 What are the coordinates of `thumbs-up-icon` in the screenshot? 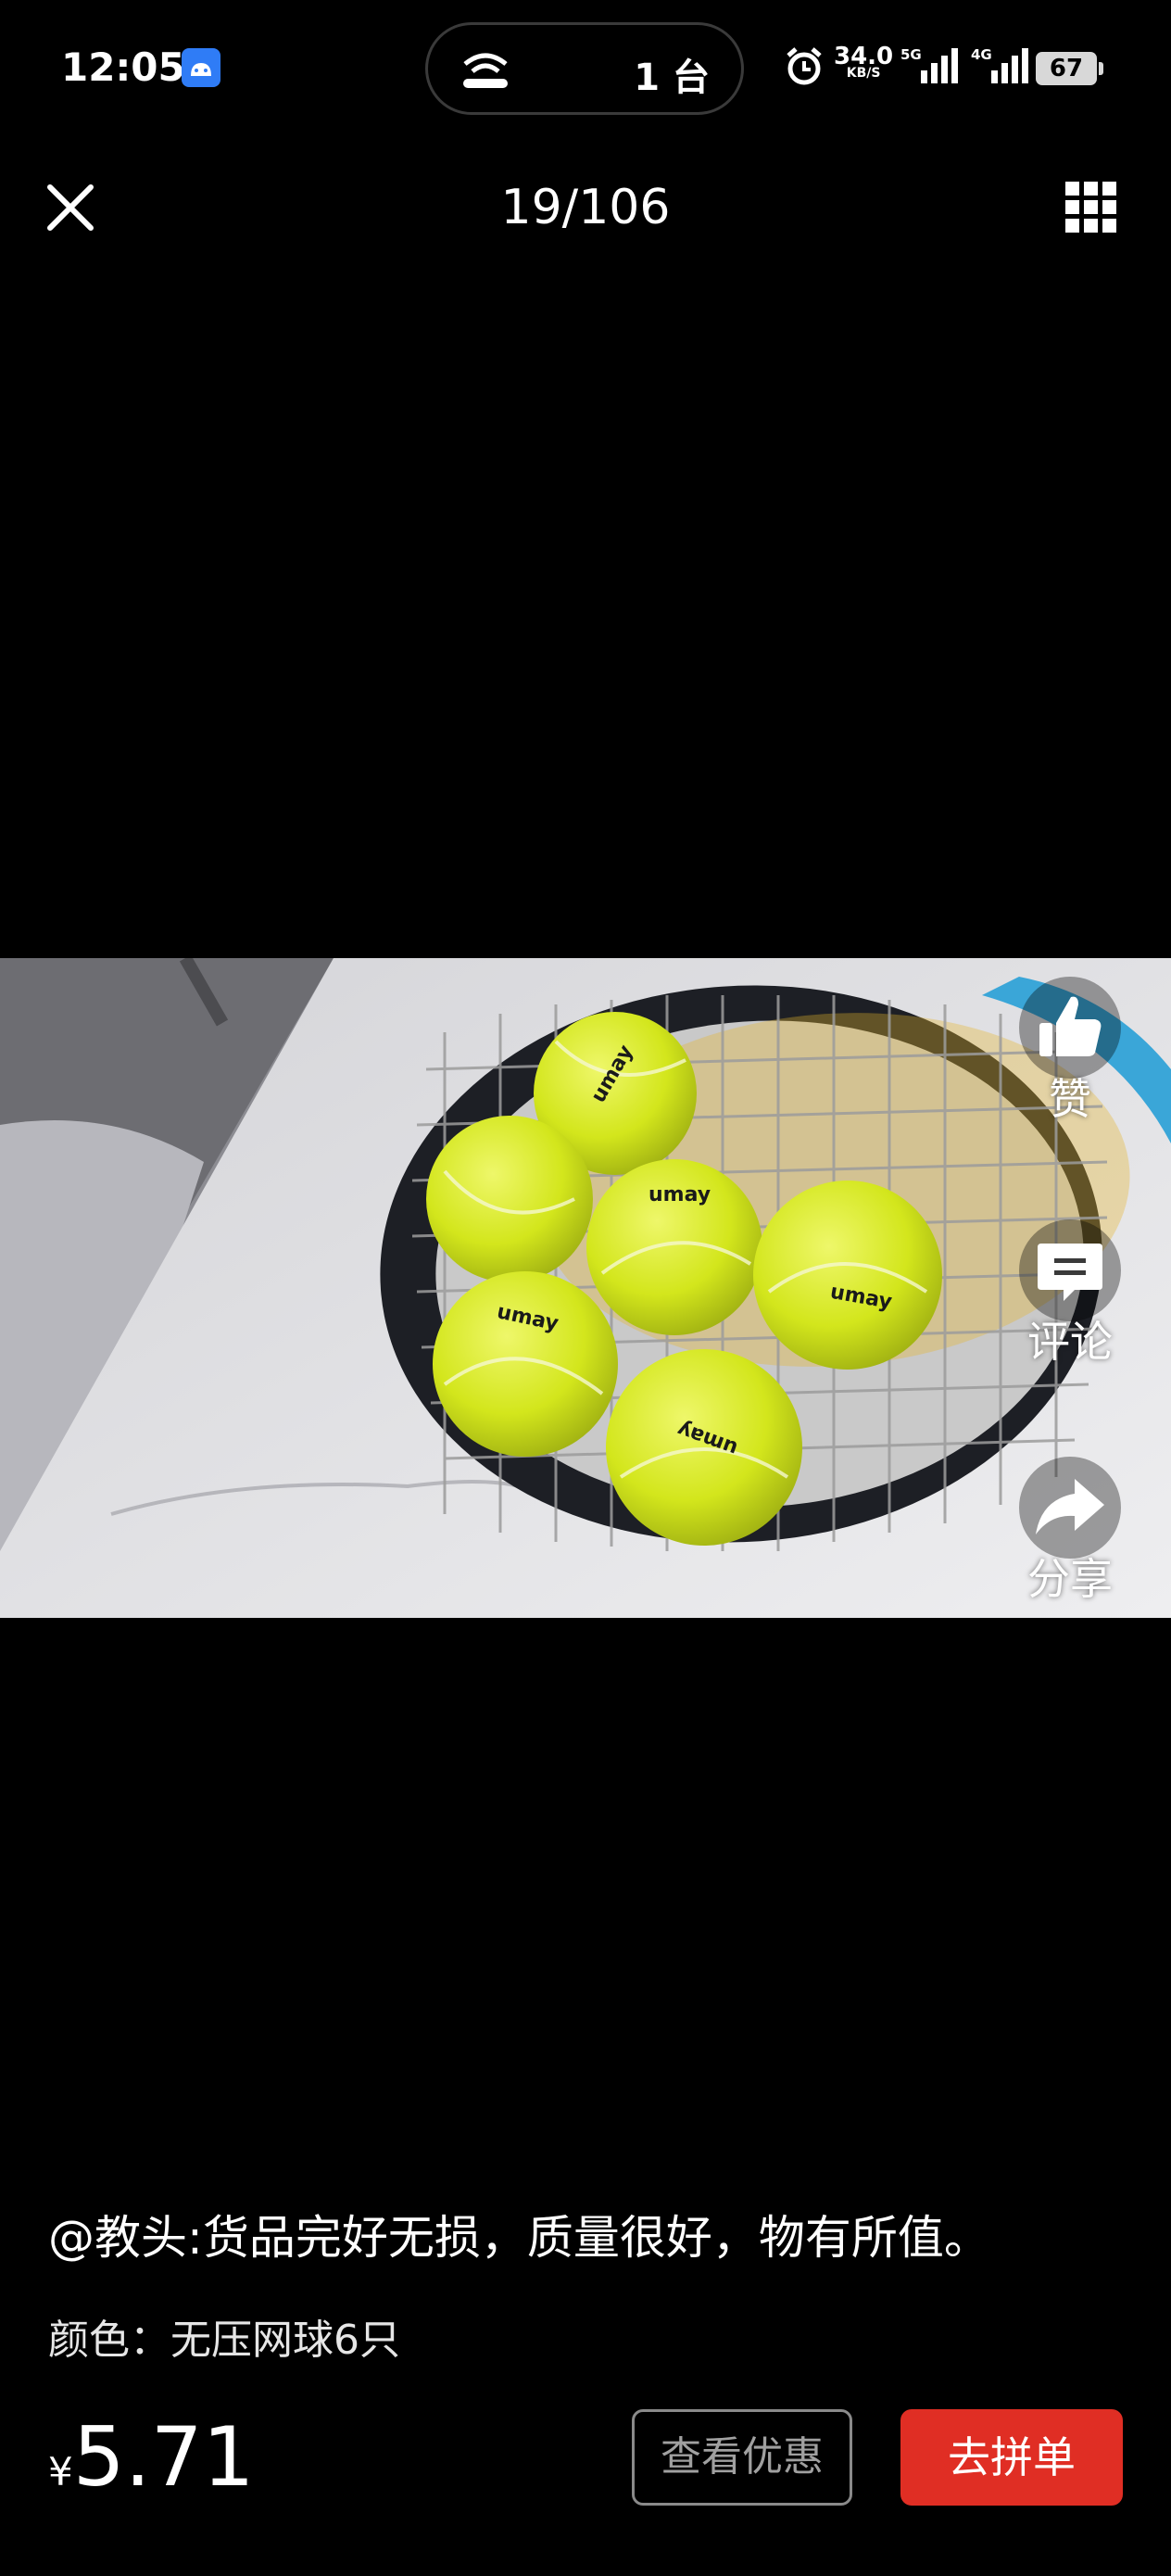 It's located at (1071, 1026).